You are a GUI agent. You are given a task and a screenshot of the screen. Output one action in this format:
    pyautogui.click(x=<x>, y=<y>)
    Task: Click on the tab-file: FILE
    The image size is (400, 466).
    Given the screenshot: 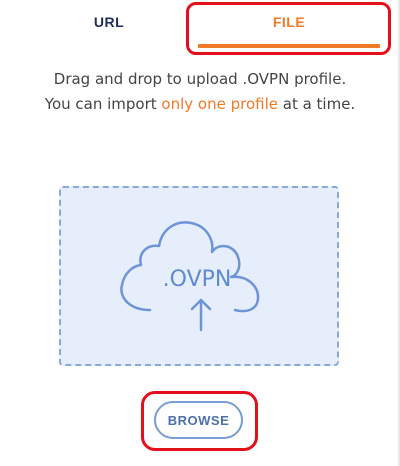 What is the action you would take?
    pyautogui.click(x=289, y=22)
    